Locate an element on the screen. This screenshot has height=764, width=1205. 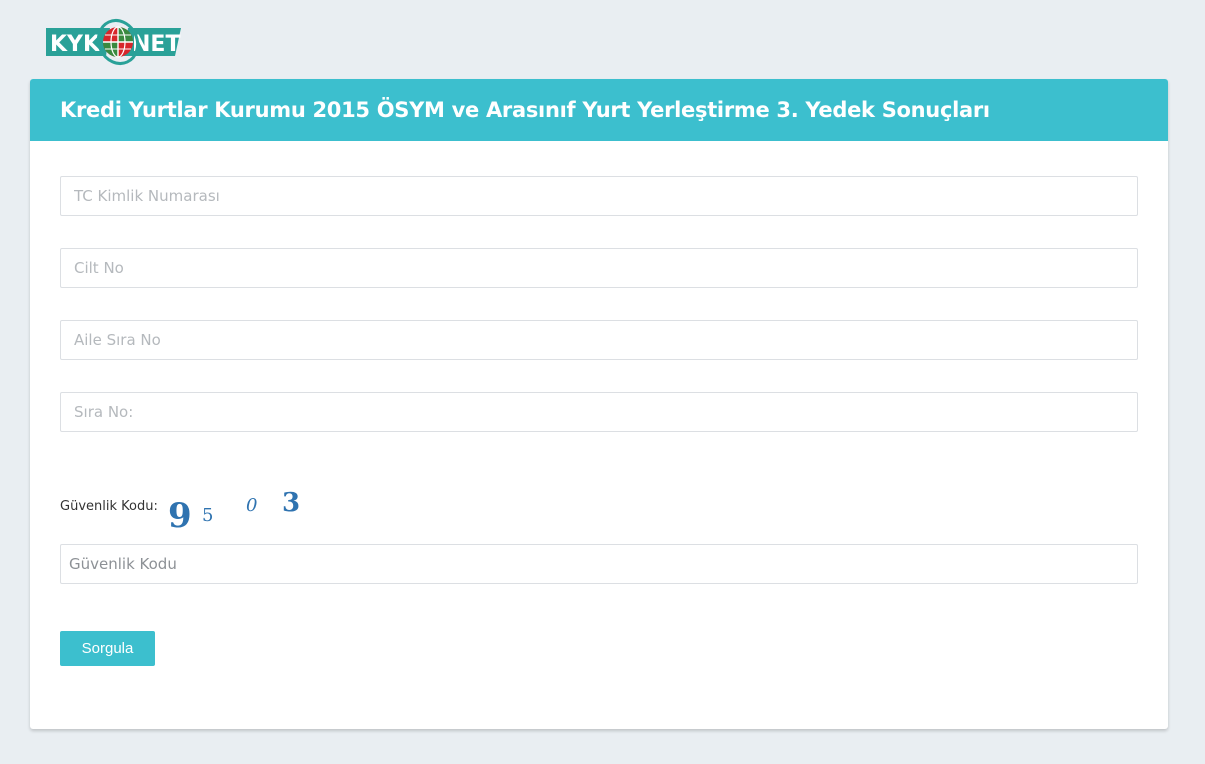
captcha-char-3: 0 is located at coordinates (251, 505).